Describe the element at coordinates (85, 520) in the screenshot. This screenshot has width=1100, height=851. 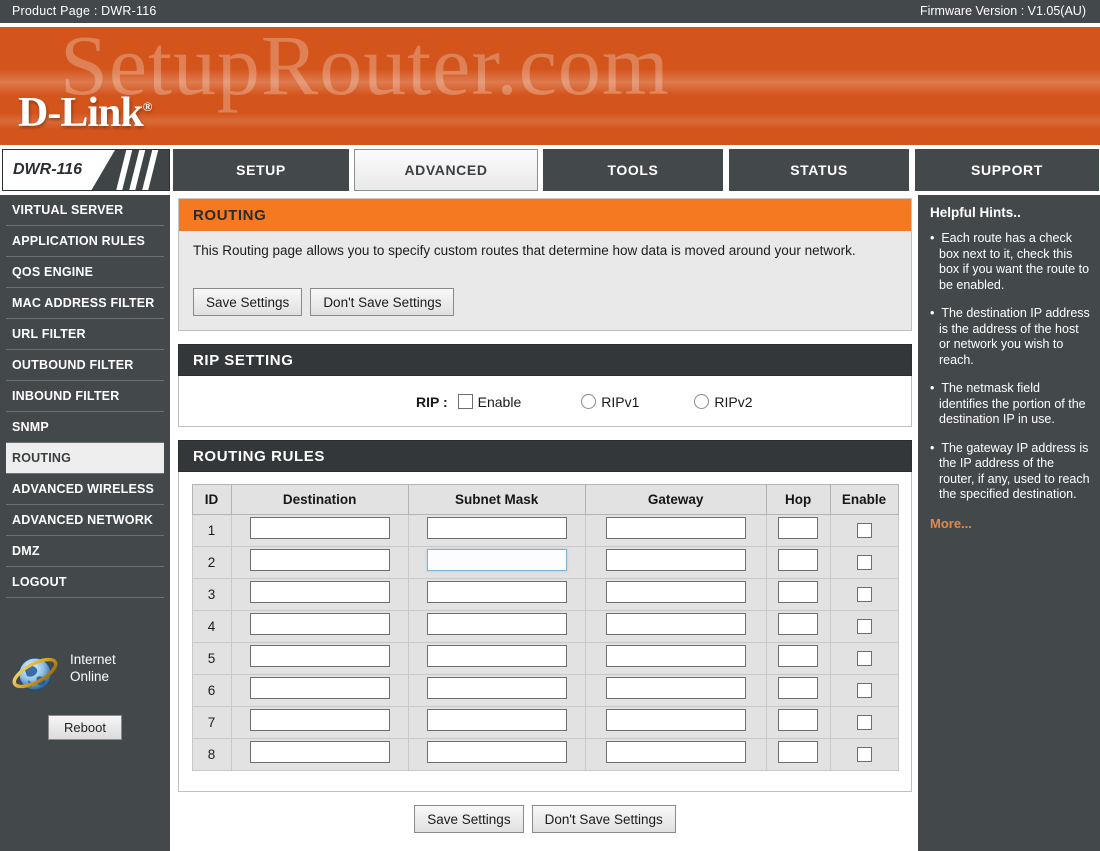
I see `sidebar-item-advanced-network: ADVANCED NETWORK` at that location.